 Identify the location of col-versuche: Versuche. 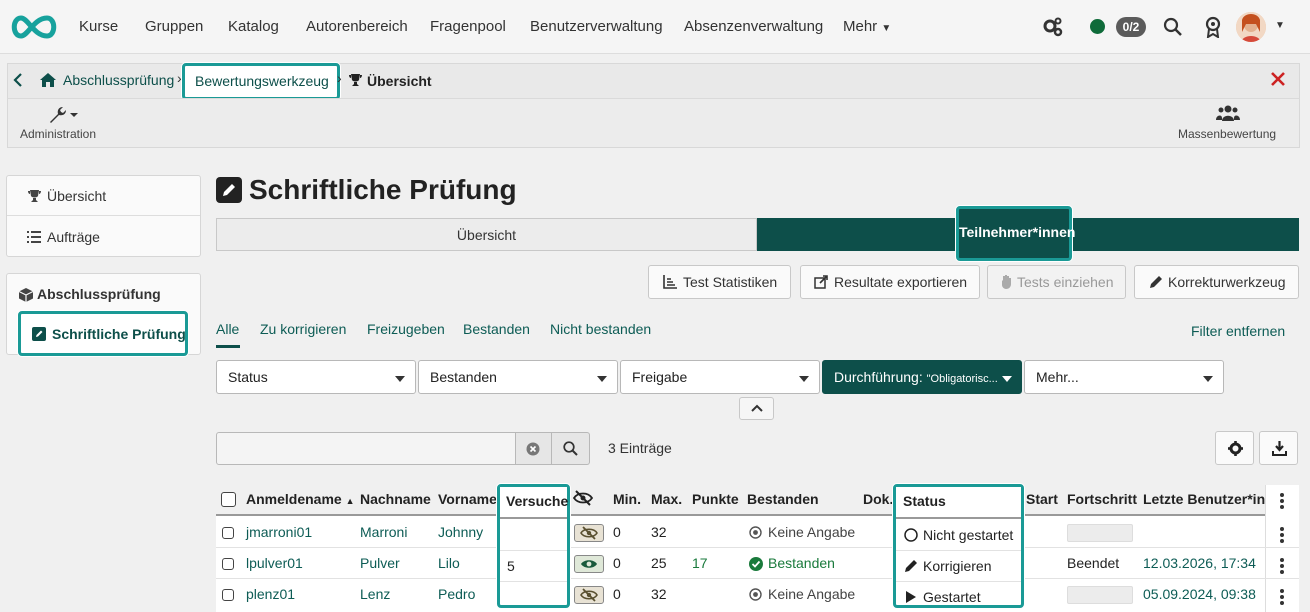
(537, 501).